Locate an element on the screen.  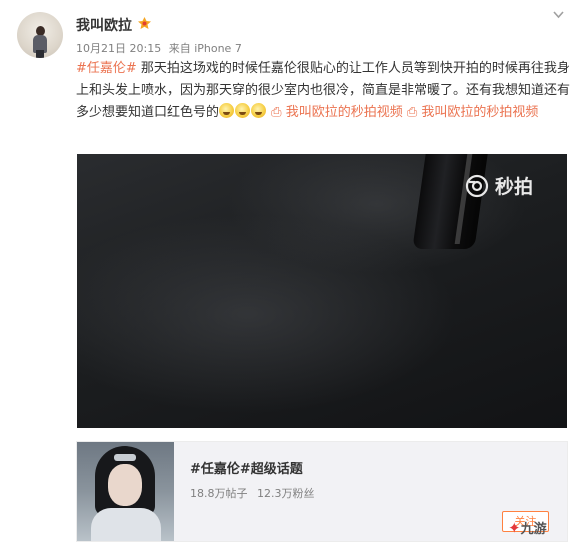
topic-card-stats: 18.8万帖子 12.3万粉丝 is located at coordinates (255, 493).